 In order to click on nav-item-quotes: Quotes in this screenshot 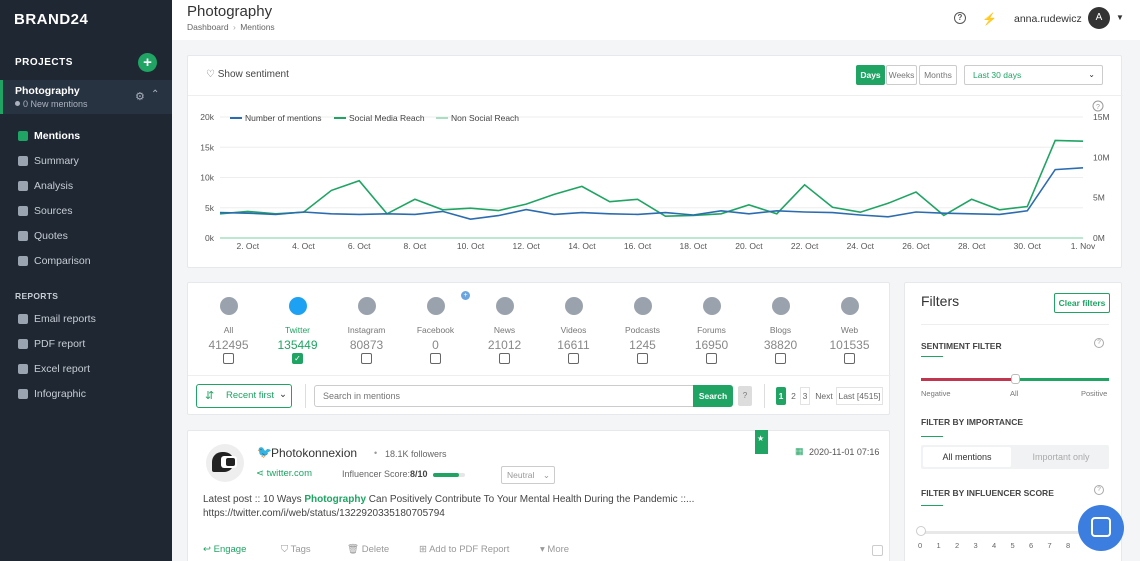, I will do `click(86, 237)`.